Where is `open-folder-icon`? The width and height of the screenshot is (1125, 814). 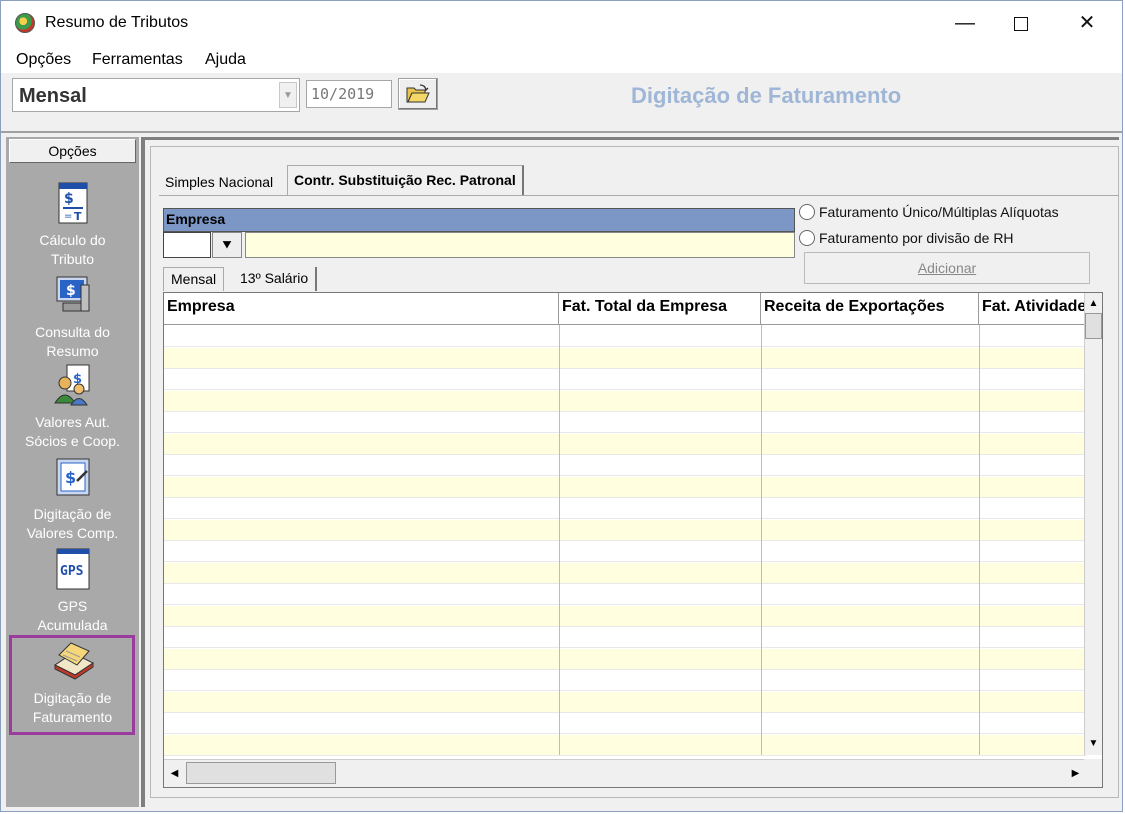
open-folder-icon is located at coordinates (418, 93).